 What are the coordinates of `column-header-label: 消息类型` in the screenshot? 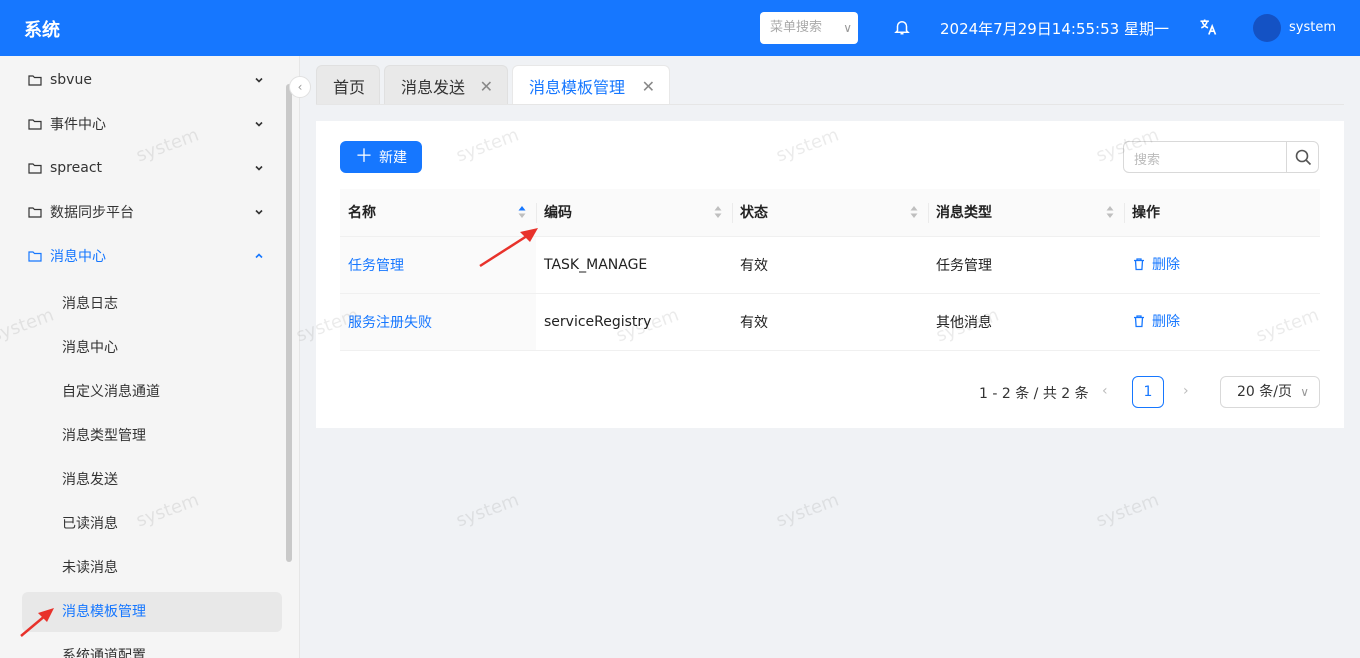 It's located at (964, 213).